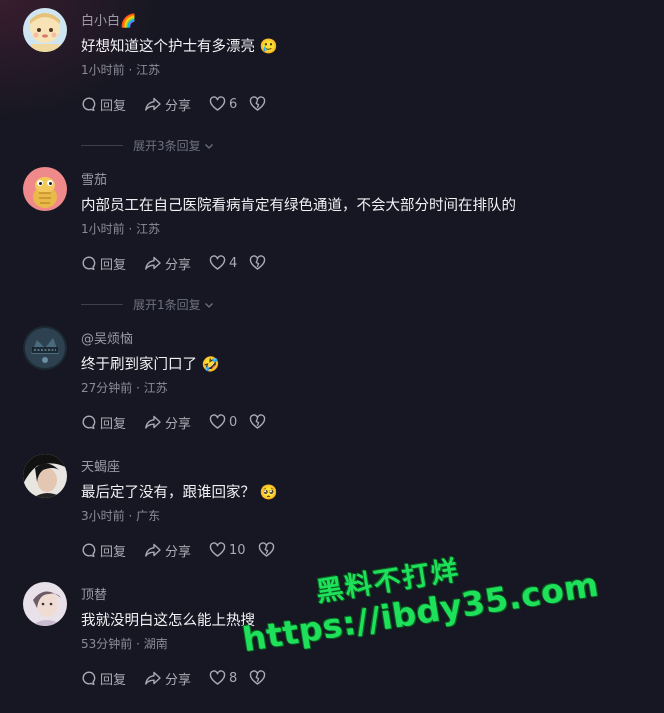  What do you see at coordinates (94, 178) in the screenshot?
I see `comment-username: 雪茄` at bounding box center [94, 178].